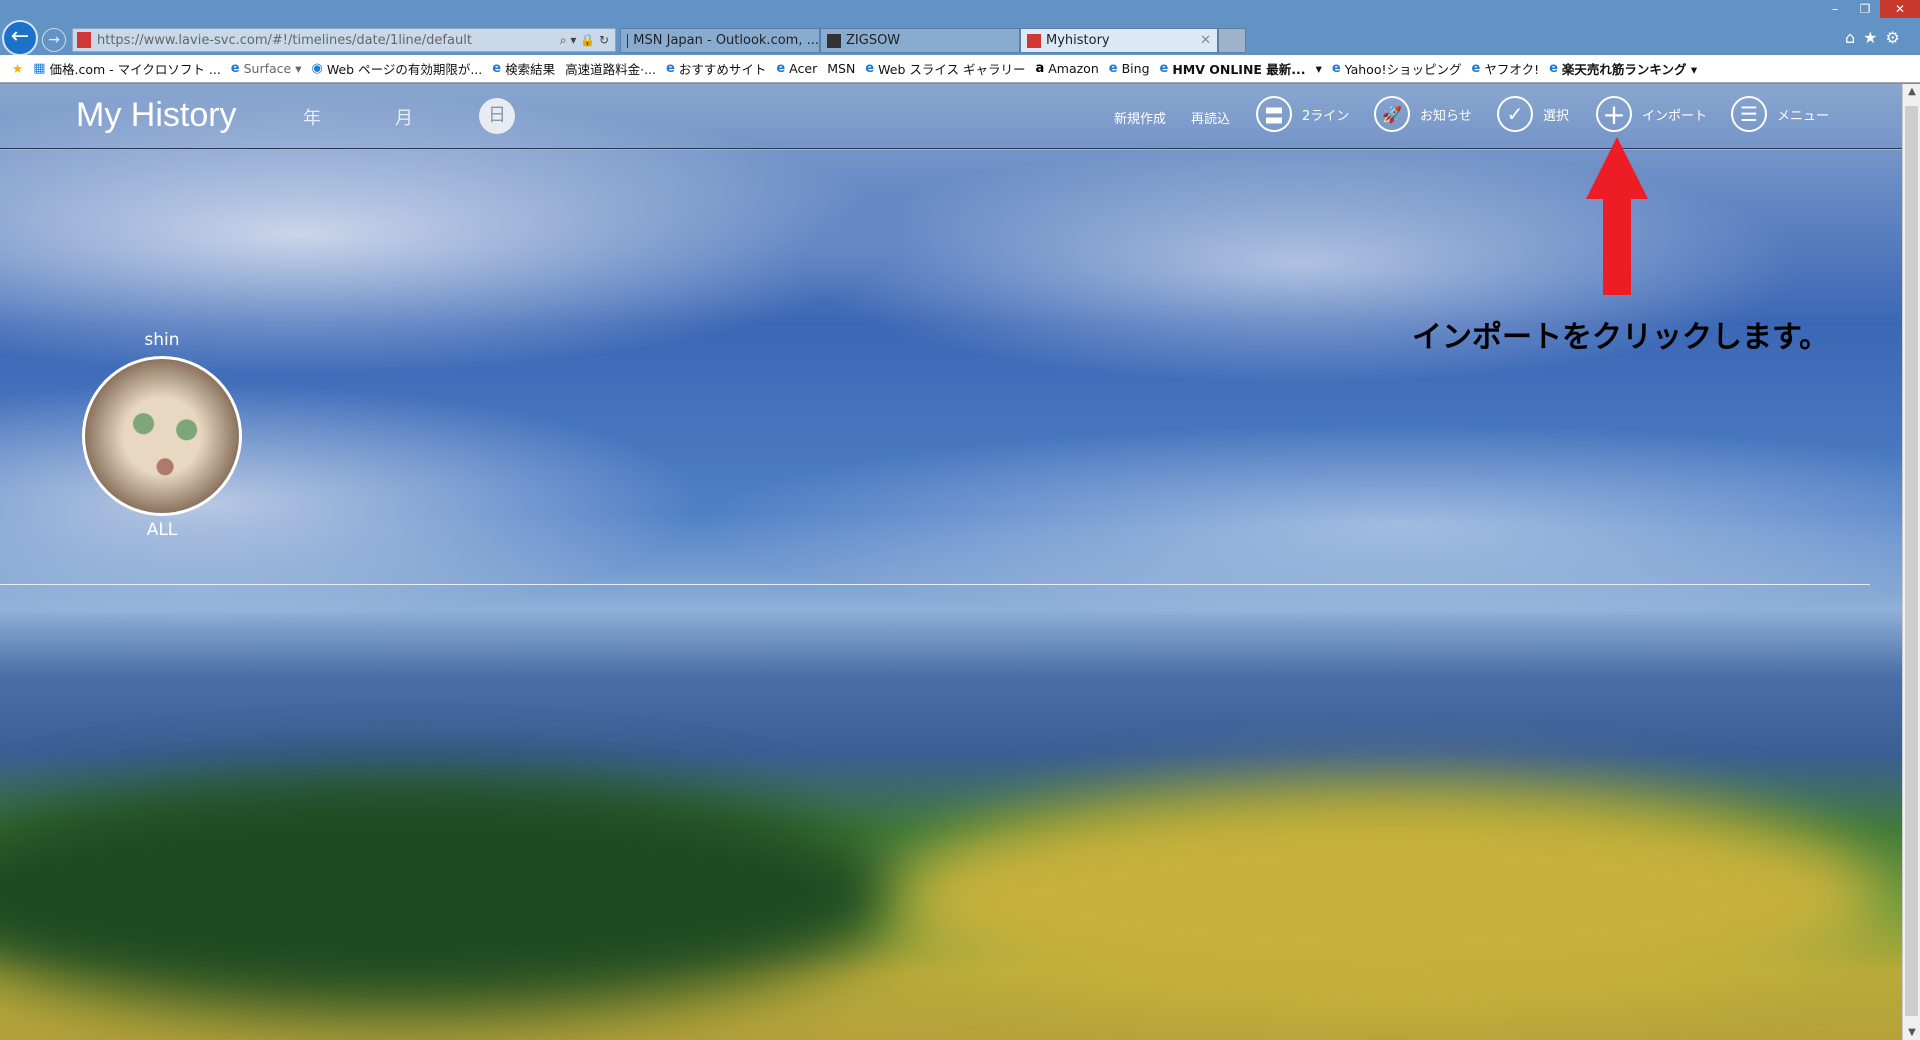 This screenshot has width=1920, height=1040. What do you see at coordinates (716, 68) in the screenshot?
I see `bookmark: e おすすめサイト` at bounding box center [716, 68].